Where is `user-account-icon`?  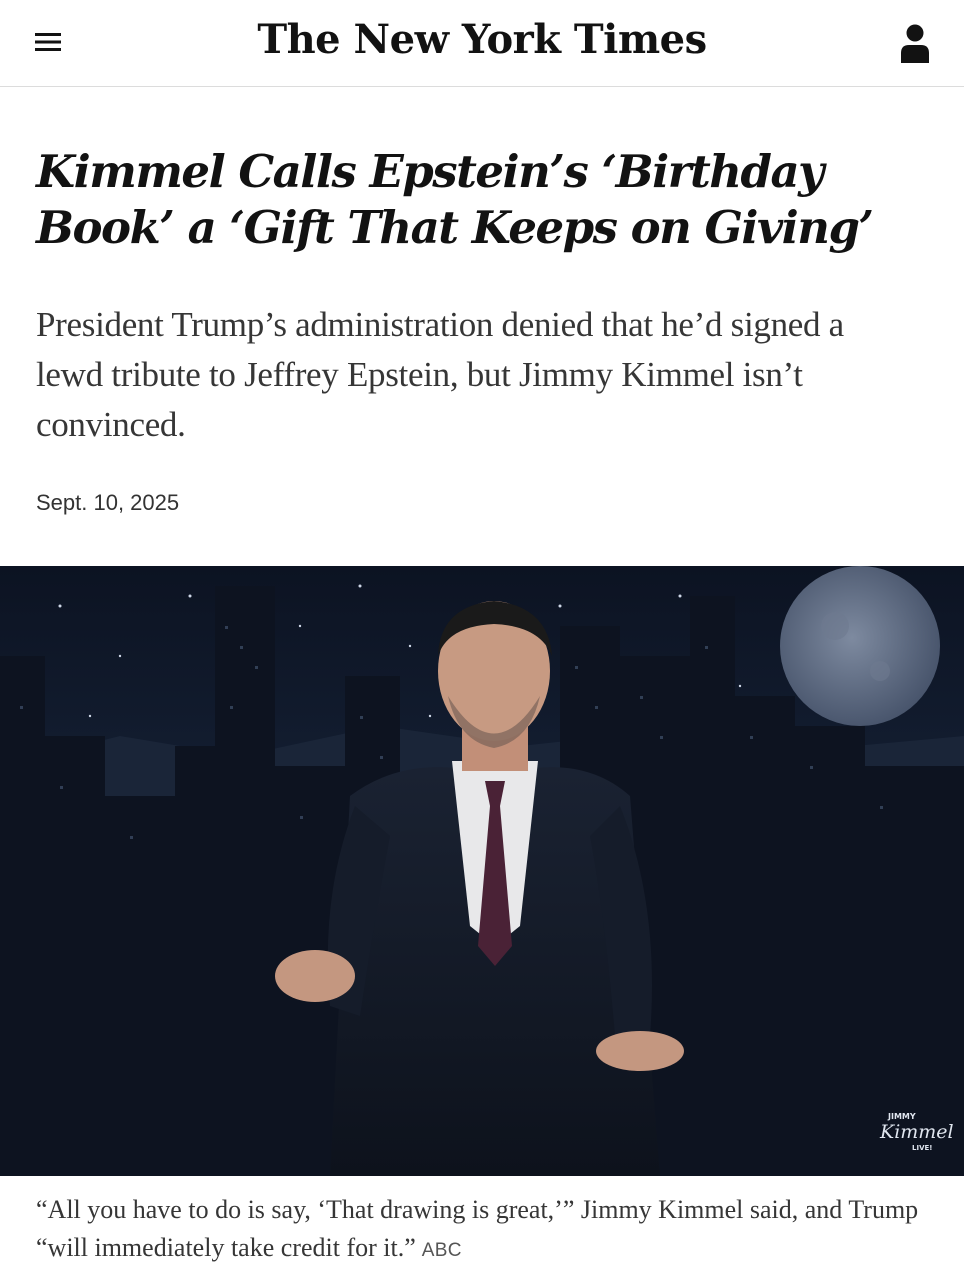
user-account-icon is located at coordinates (915, 43).